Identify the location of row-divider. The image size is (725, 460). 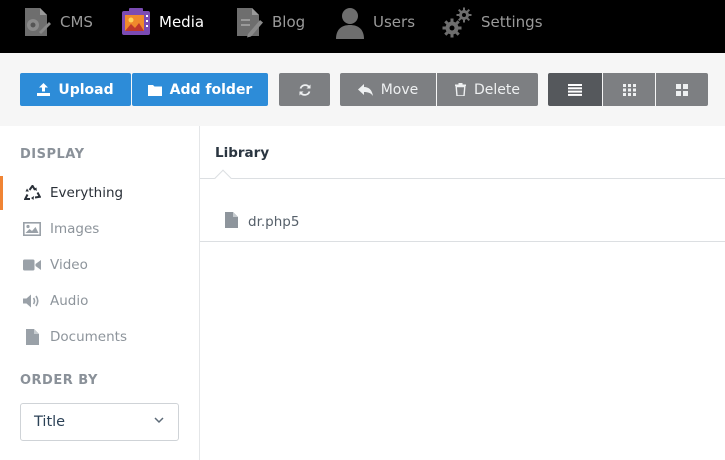
(462, 241).